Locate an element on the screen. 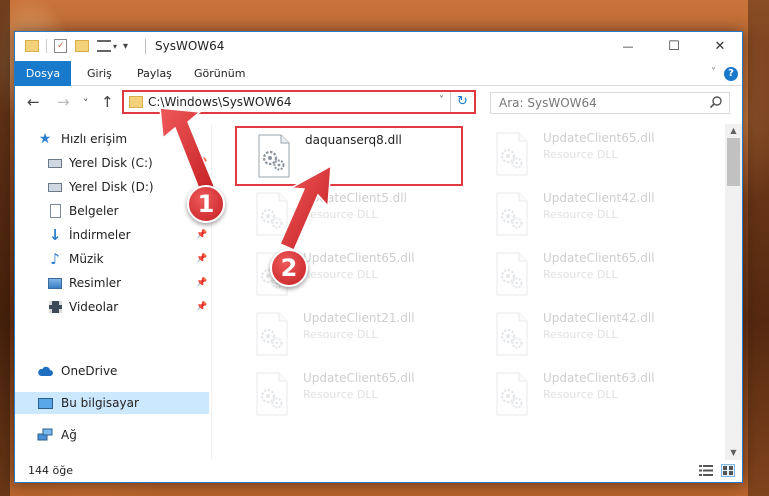 This screenshot has height=496, width=769. sidebar-item-documents: Belgeler 📌 is located at coordinates (112, 211).